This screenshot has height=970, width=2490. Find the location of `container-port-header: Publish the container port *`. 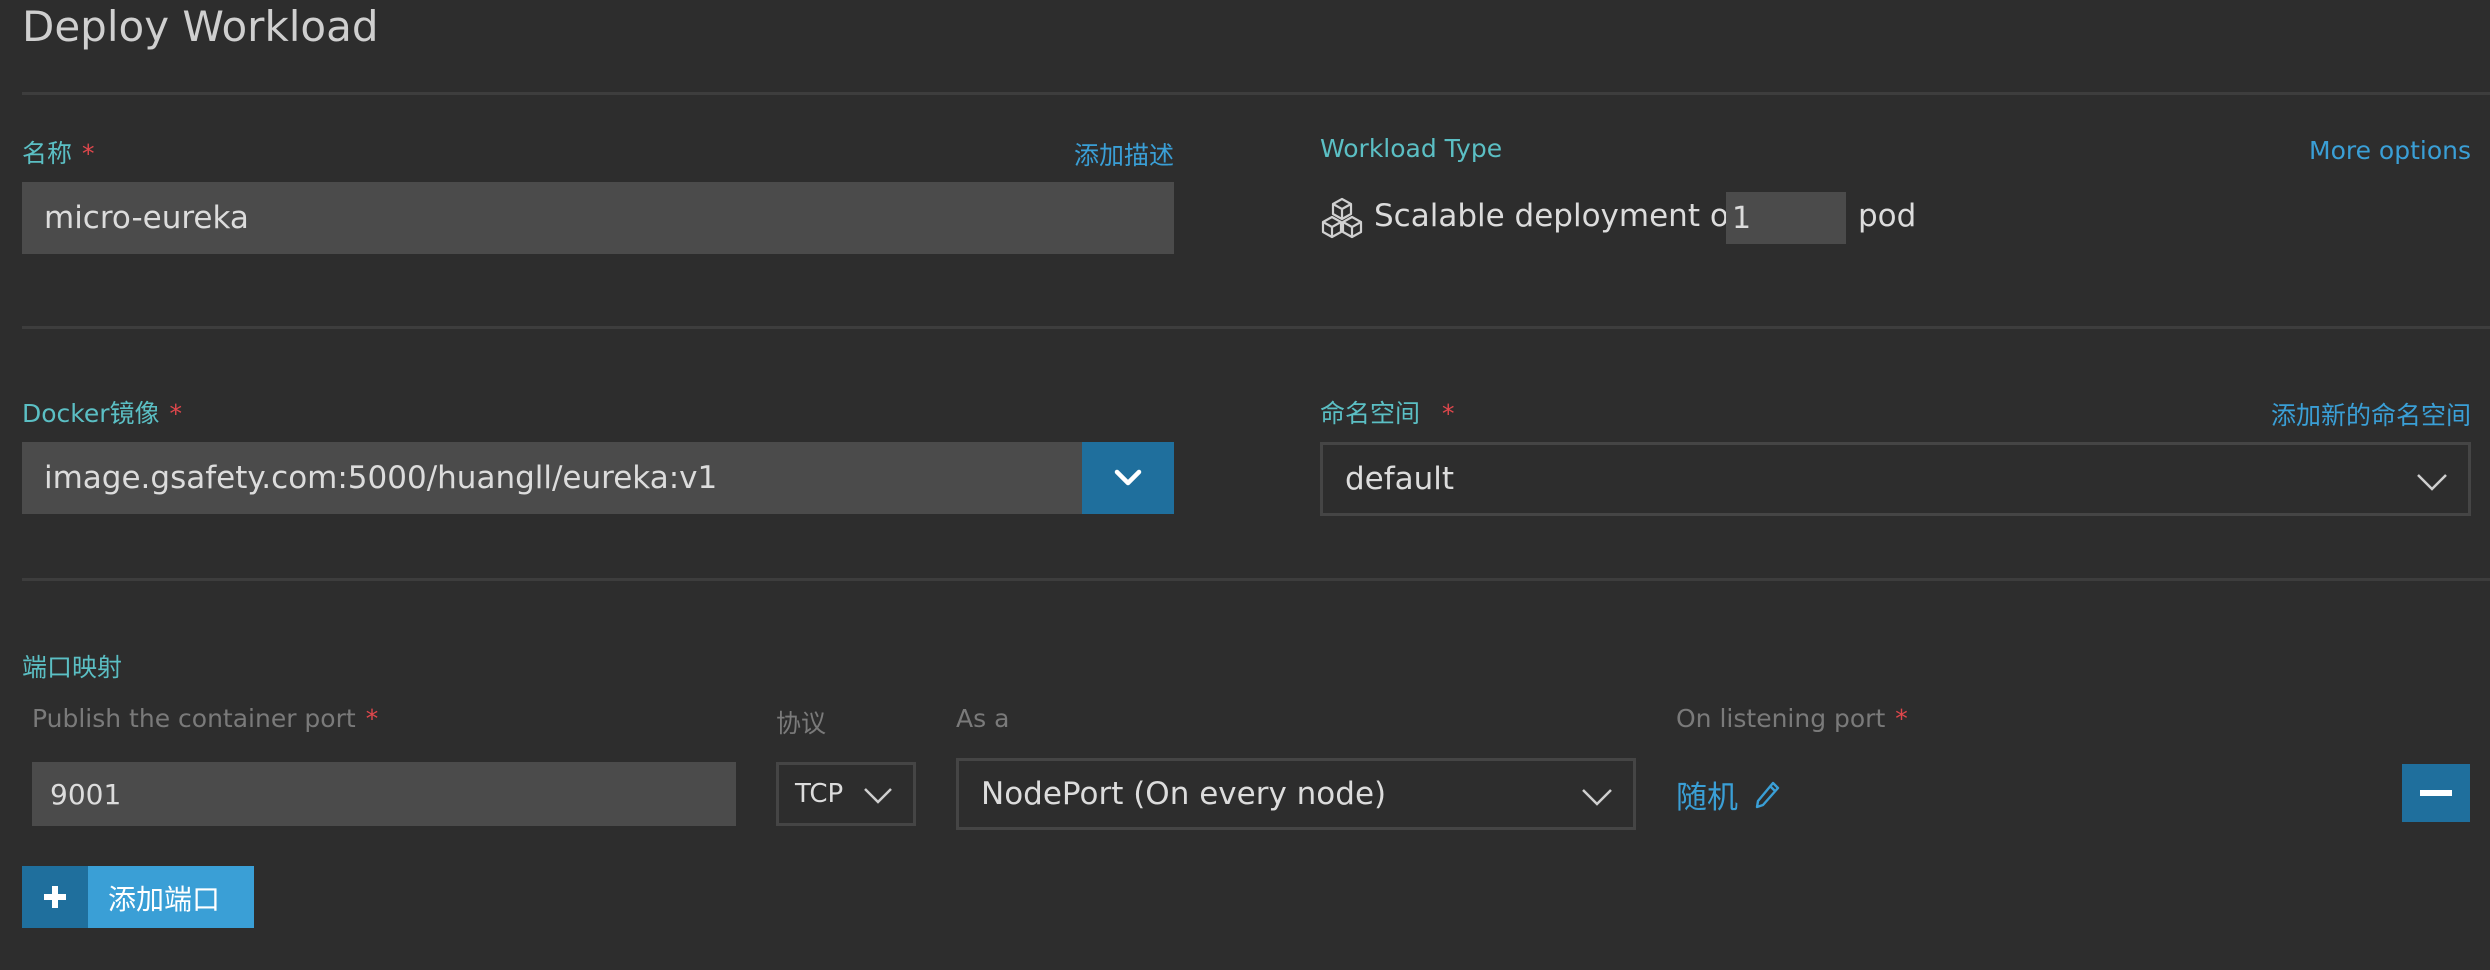

container-port-header: Publish the container port * is located at coordinates (205, 718).